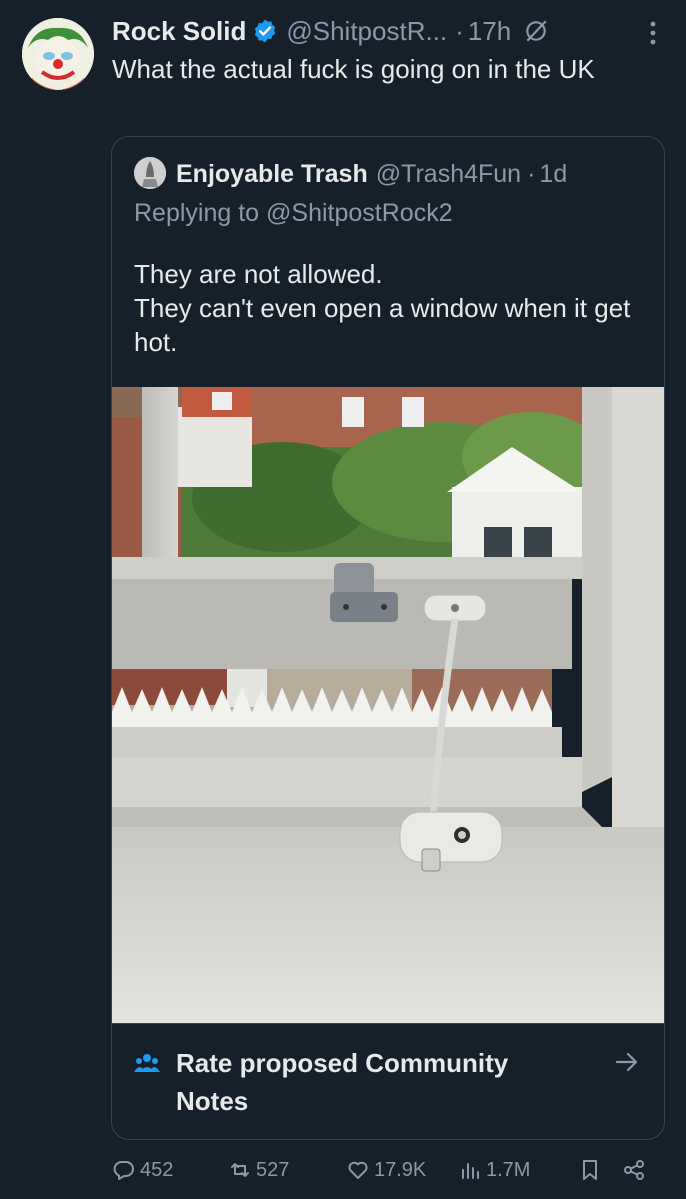 The height and width of the screenshot is (1199, 686). I want to click on grok-icon, so click(536, 31).